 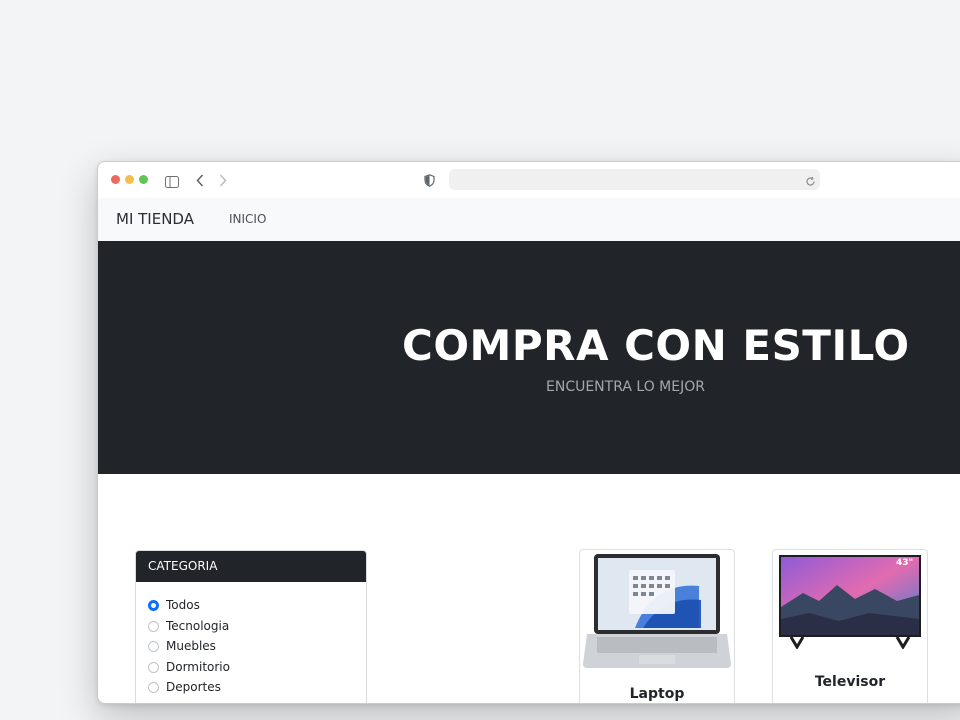 I want to click on category-option-tecnologia: Tecnologia, so click(x=188, y=626).